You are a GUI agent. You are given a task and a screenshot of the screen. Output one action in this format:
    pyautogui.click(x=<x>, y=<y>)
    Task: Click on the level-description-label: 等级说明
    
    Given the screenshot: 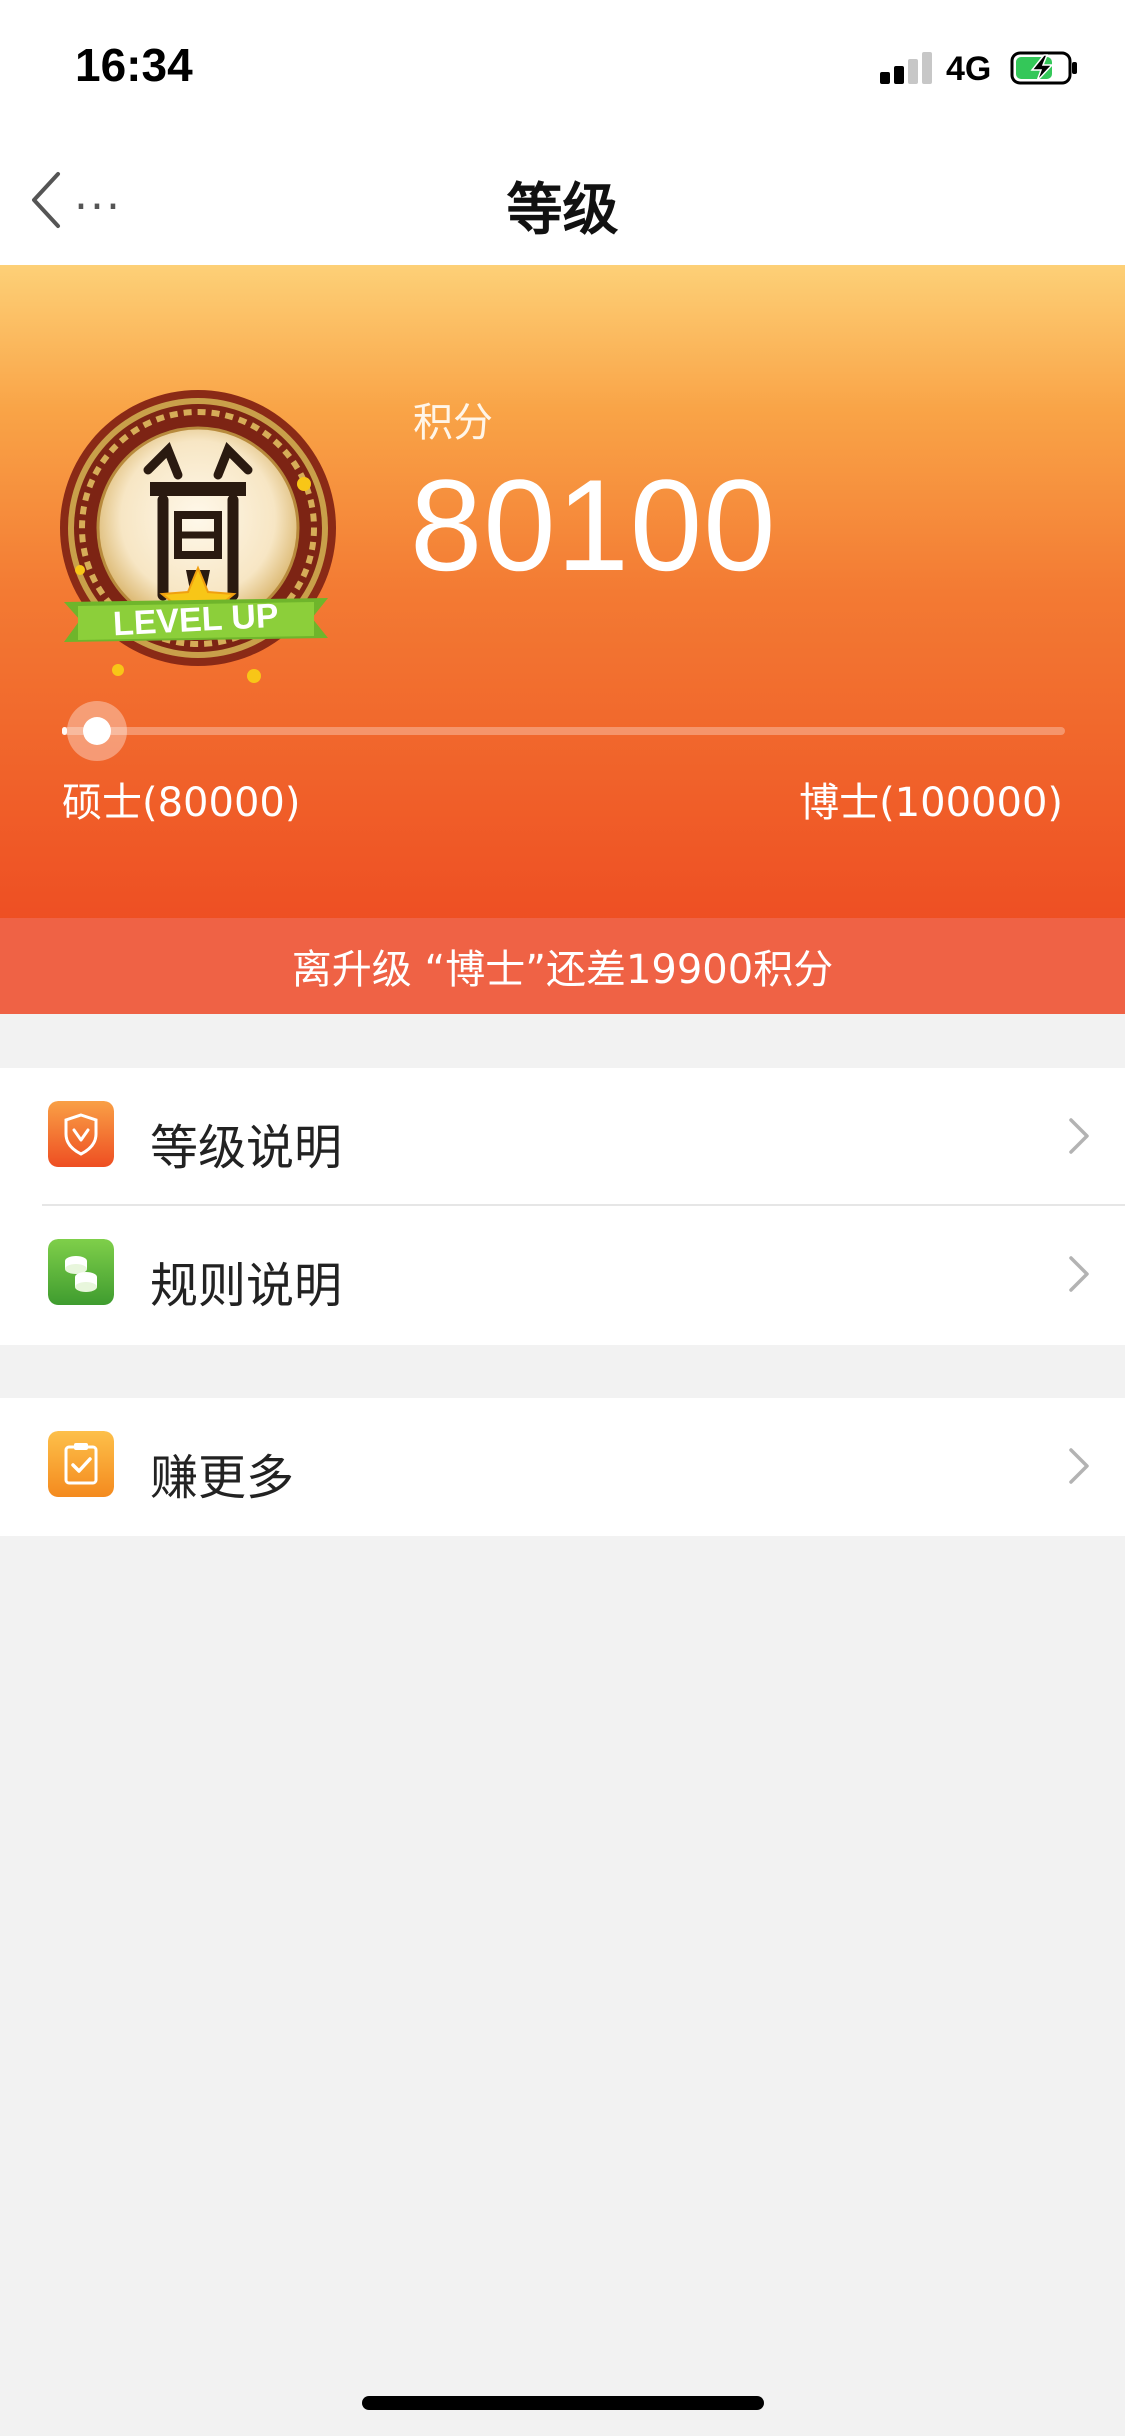 What is the action you would take?
    pyautogui.click(x=246, y=1148)
    